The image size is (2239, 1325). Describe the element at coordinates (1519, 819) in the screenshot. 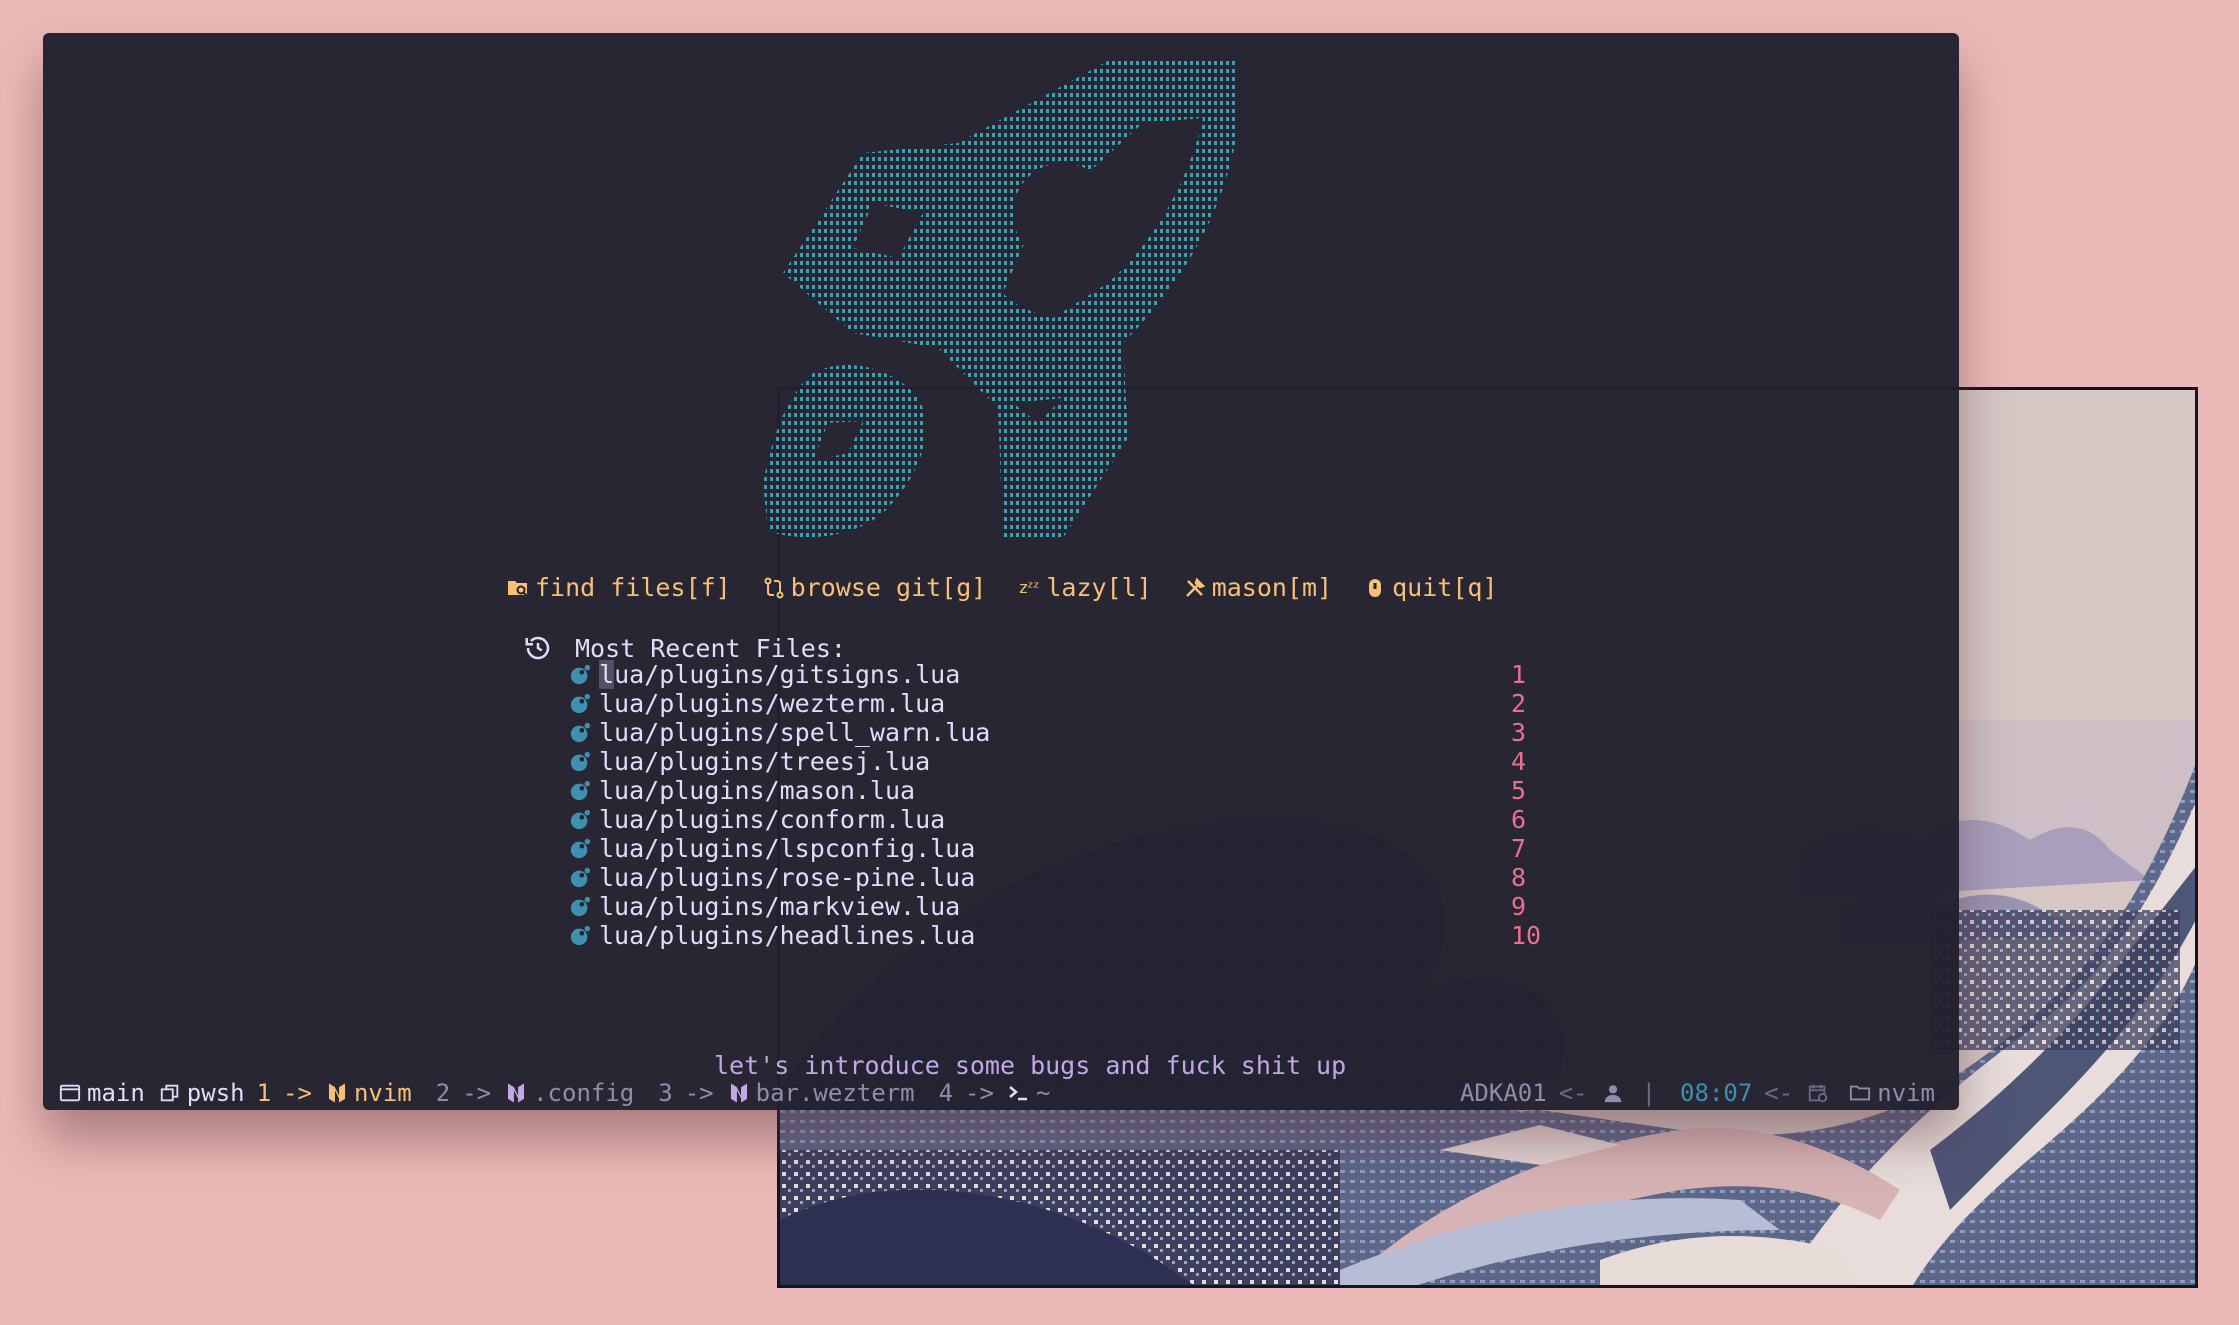

I see `recent-file-key: 6` at that location.